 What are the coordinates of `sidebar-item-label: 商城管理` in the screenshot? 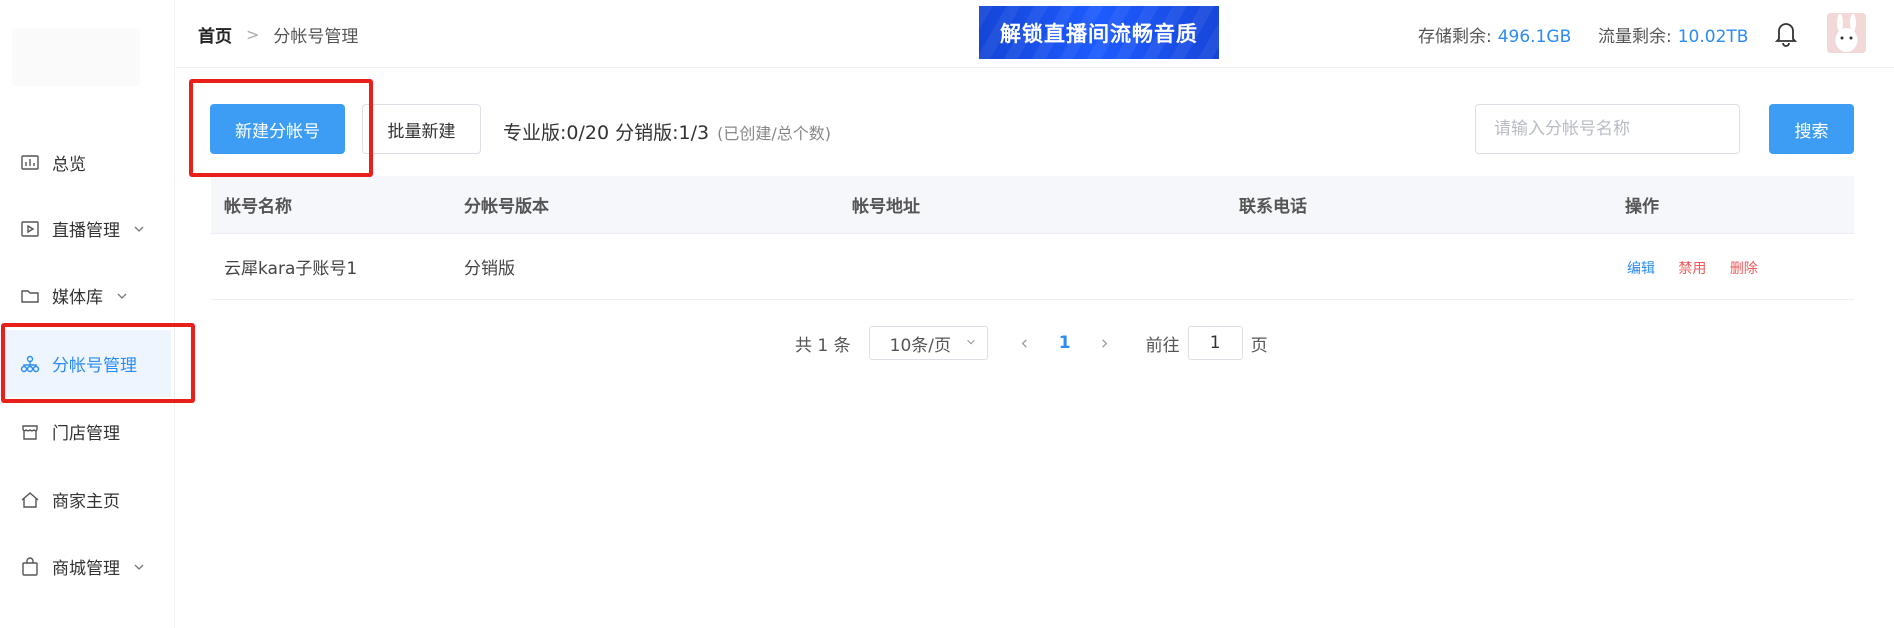 It's located at (86, 569).